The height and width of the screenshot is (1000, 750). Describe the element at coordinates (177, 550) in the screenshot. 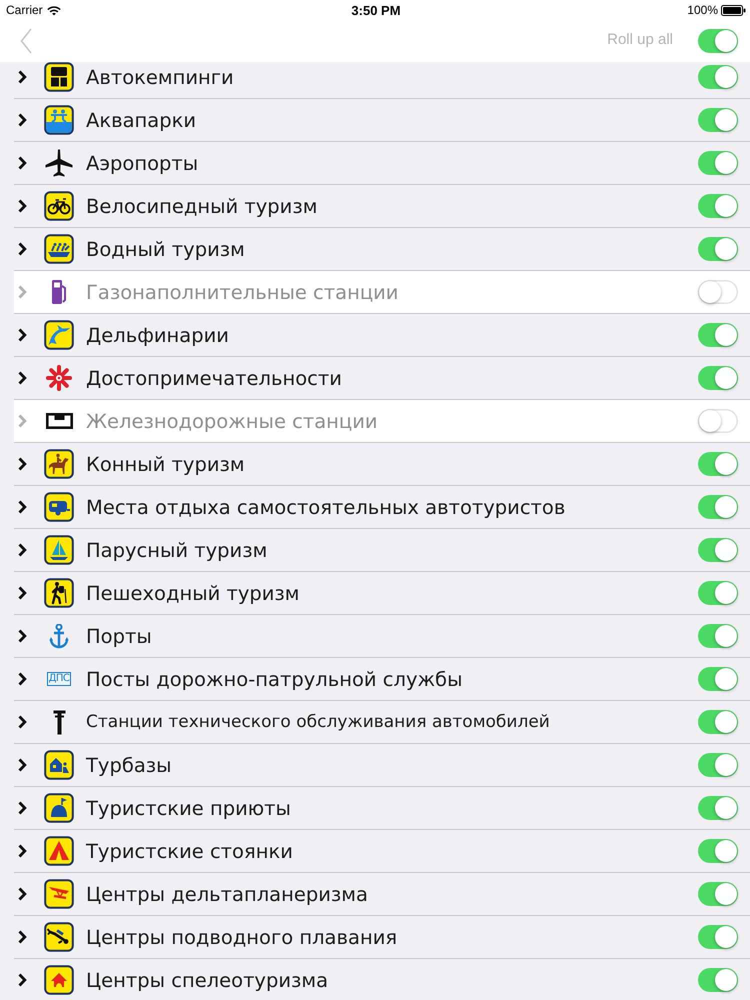

I see `category-name: Парусный туризм` at that location.